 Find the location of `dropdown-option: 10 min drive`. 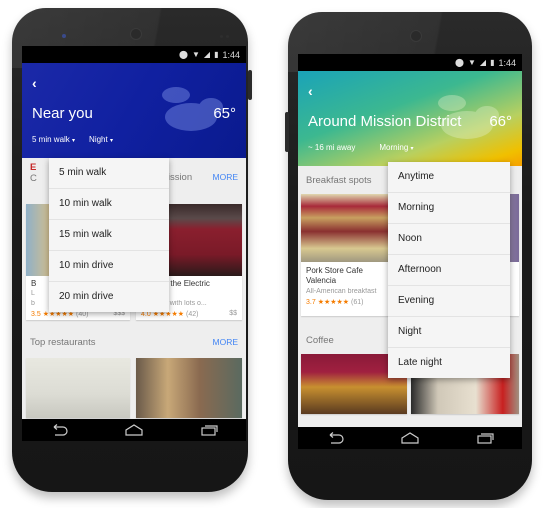

dropdown-option: 10 min drive is located at coordinates (109, 266).